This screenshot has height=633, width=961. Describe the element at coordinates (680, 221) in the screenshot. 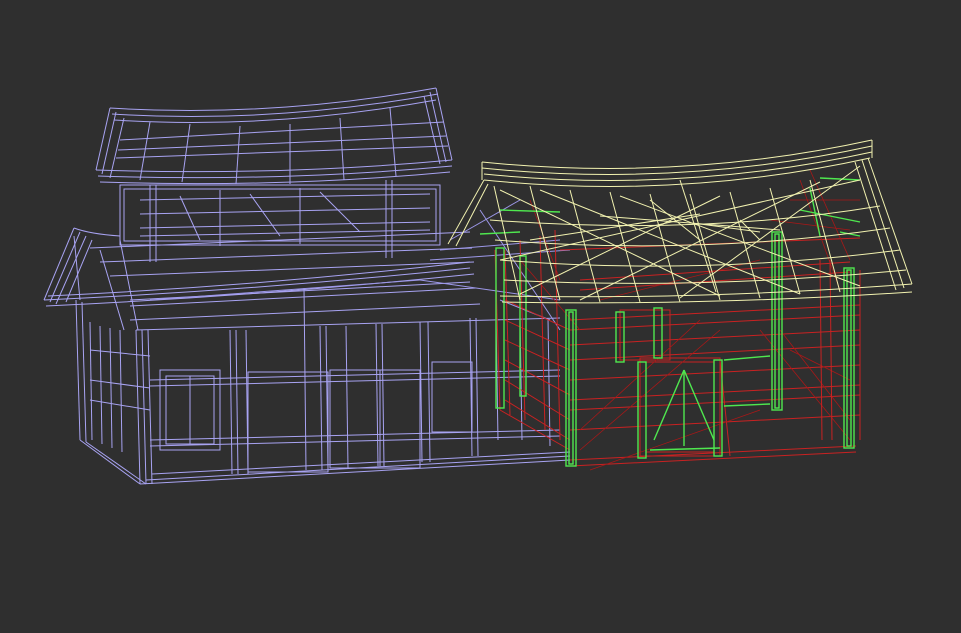

I see `side-hall-roof-wireframe` at that location.